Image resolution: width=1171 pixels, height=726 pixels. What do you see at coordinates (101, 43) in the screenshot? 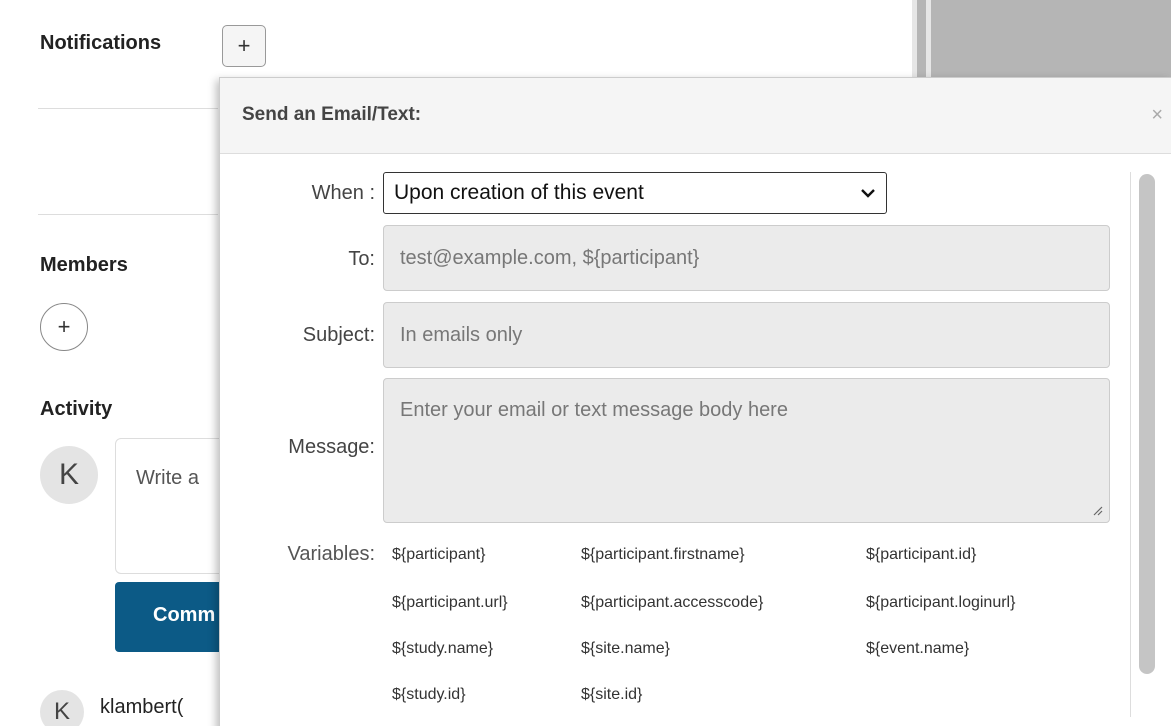
I see `notifications-title: Notifications` at bounding box center [101, 43].